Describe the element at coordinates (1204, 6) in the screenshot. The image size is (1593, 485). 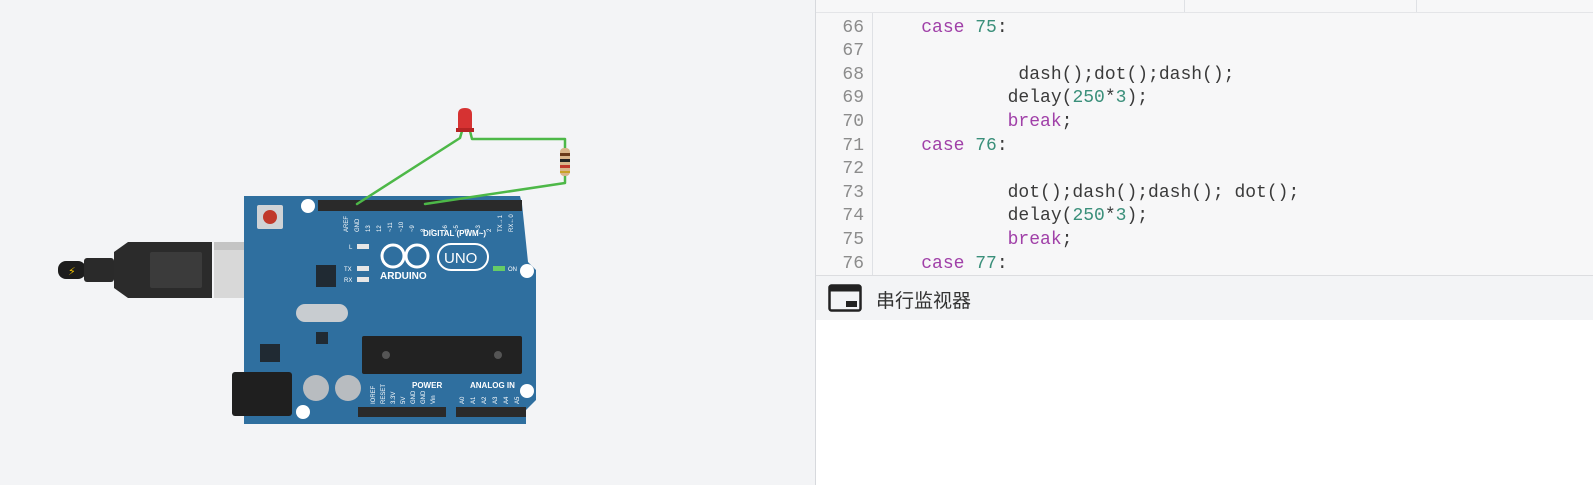
I see `editor-toolbar-edge` at that location.